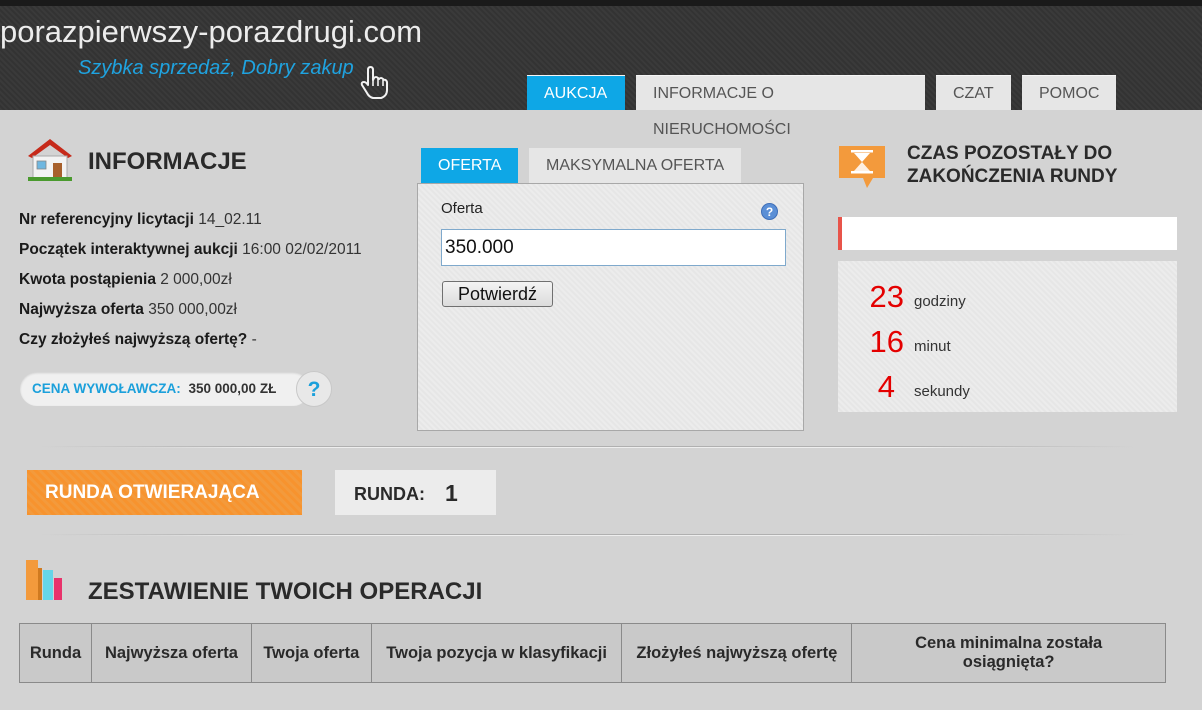 The height and width of the screenshot is (710, 1202). What do you see at coordinates (496, 653) in the screenshot?
I see `column-header: Twoja pozycja w klasyfikacji` at bounding box center [496, 653].